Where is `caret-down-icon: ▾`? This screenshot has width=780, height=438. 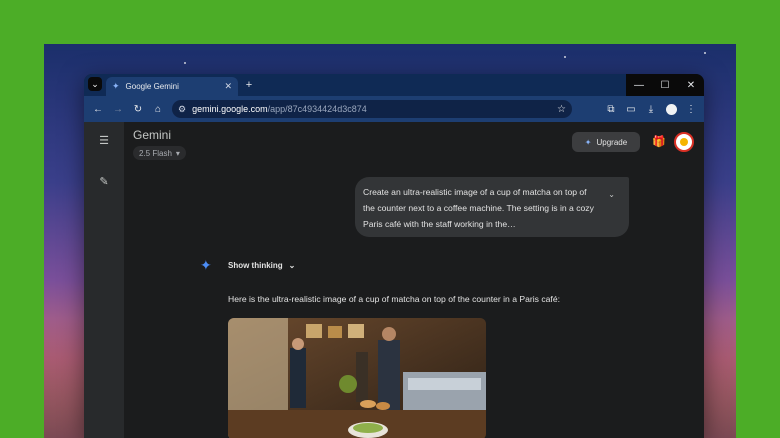
caret-down-icon: ▾ is located at coordinates (177, 153).